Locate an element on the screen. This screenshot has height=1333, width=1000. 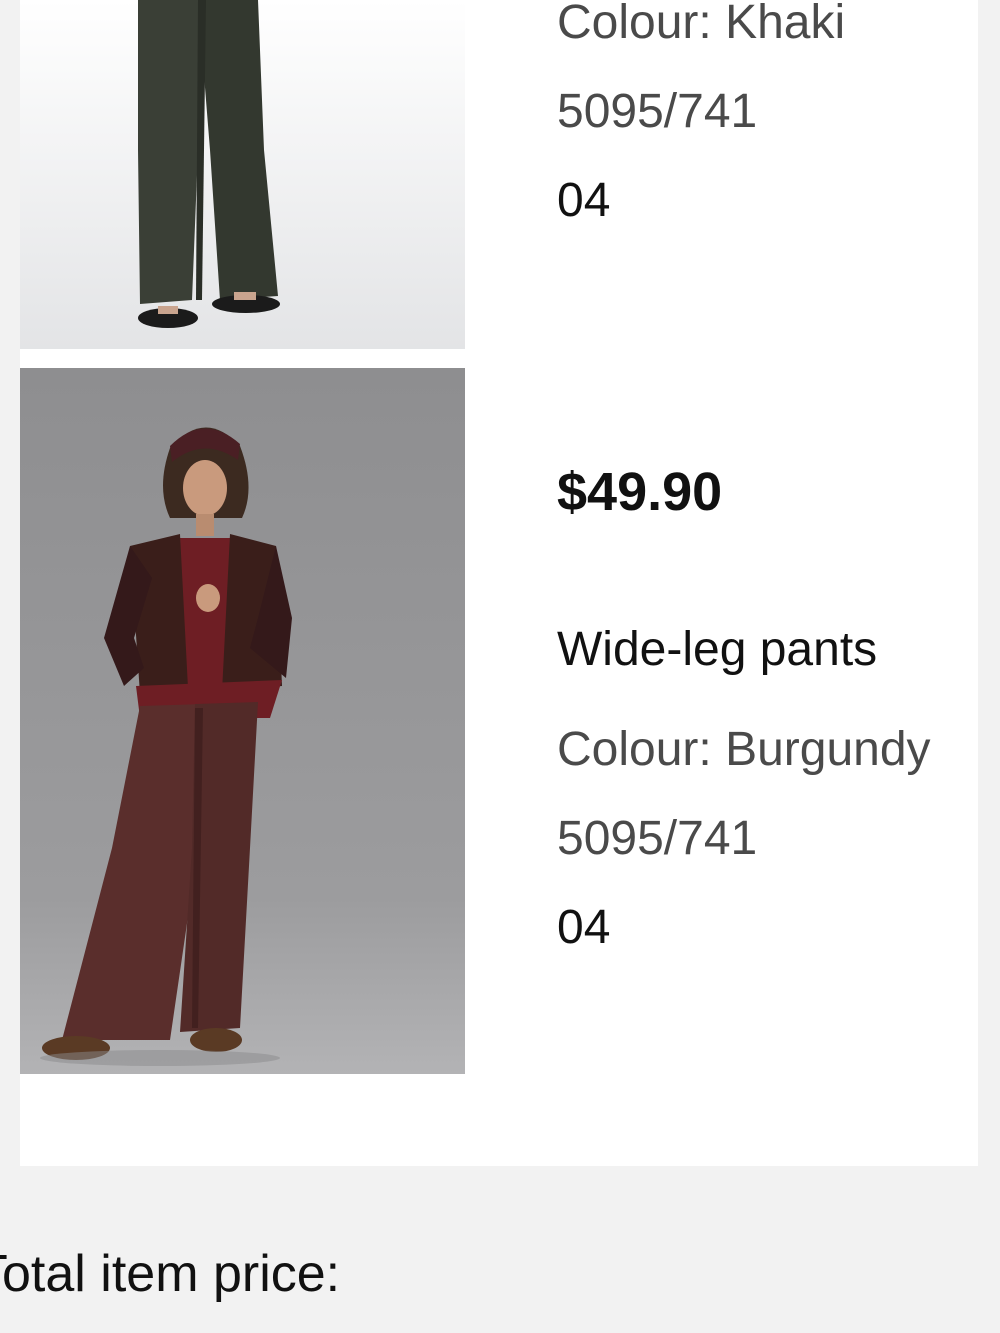
product-image-khaki-pants is located at coordinates (242, 174).